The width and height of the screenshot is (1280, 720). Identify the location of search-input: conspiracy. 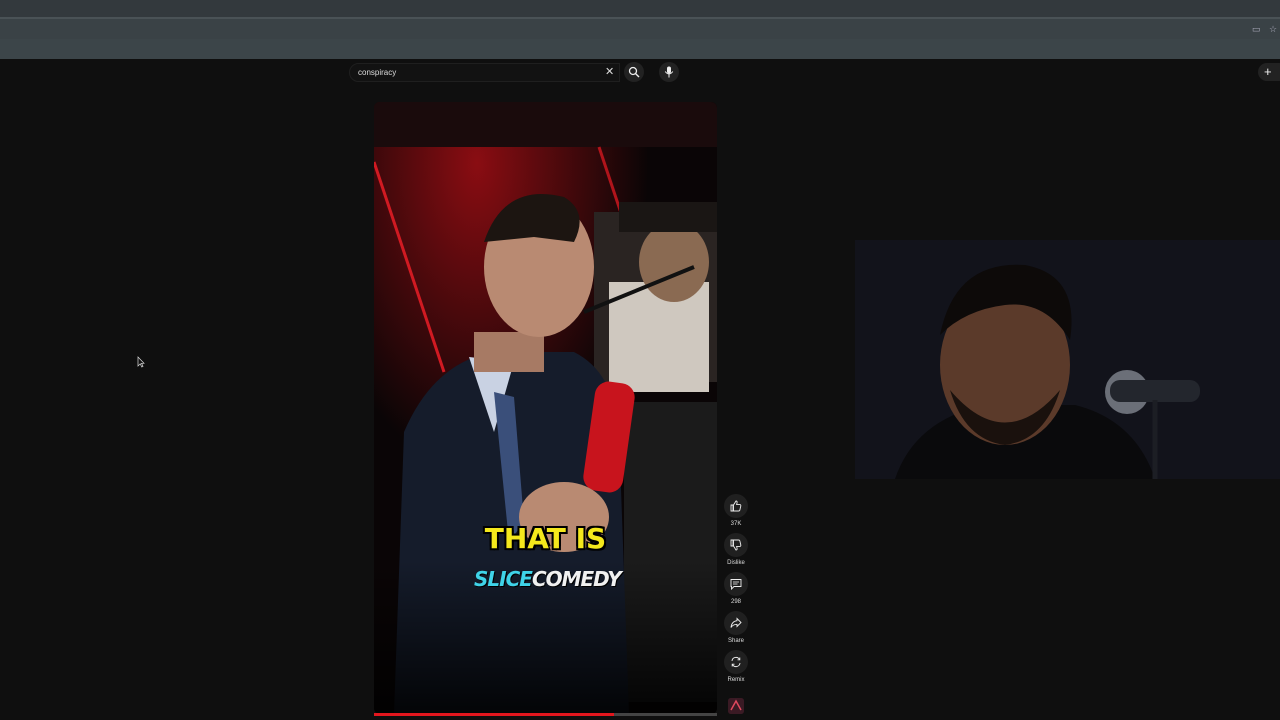
(484, 72).